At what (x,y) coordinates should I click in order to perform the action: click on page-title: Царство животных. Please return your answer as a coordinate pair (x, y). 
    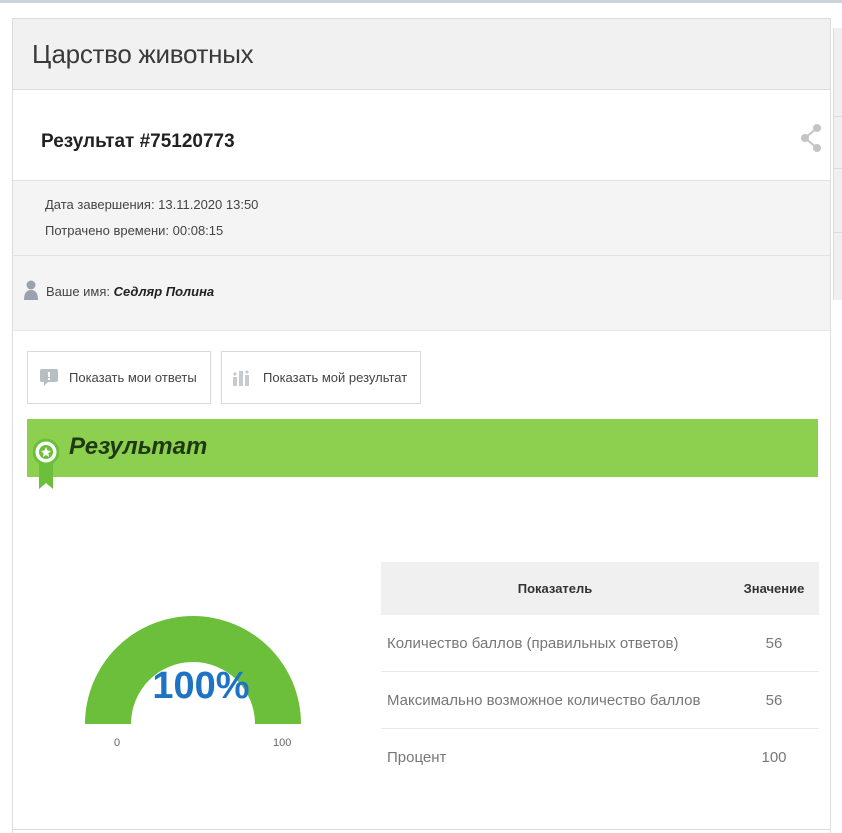
    Looking at the image, I should click on (143, 54).